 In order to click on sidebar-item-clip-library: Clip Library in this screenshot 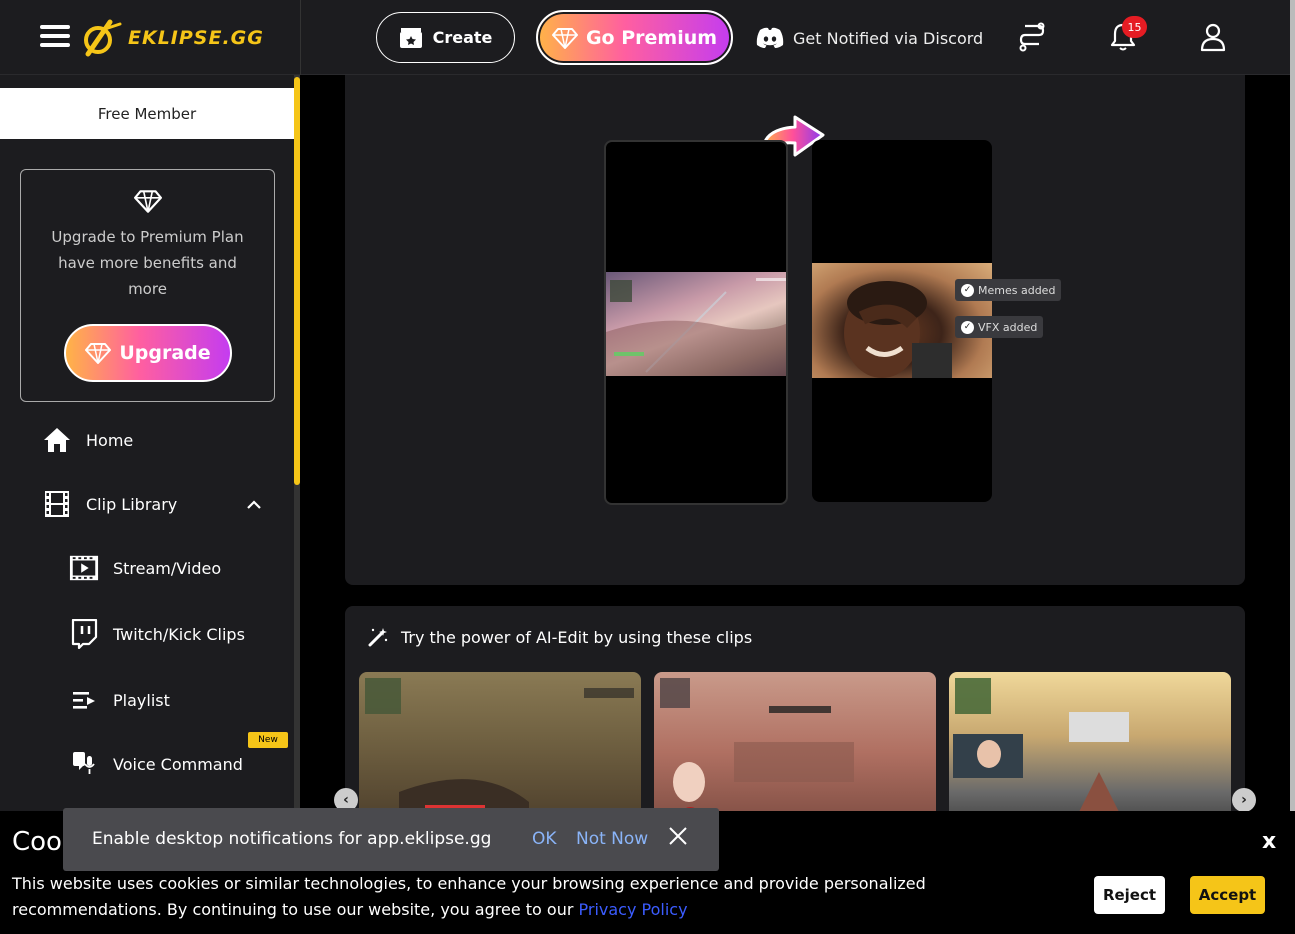, I will do `click(152, 504)`.